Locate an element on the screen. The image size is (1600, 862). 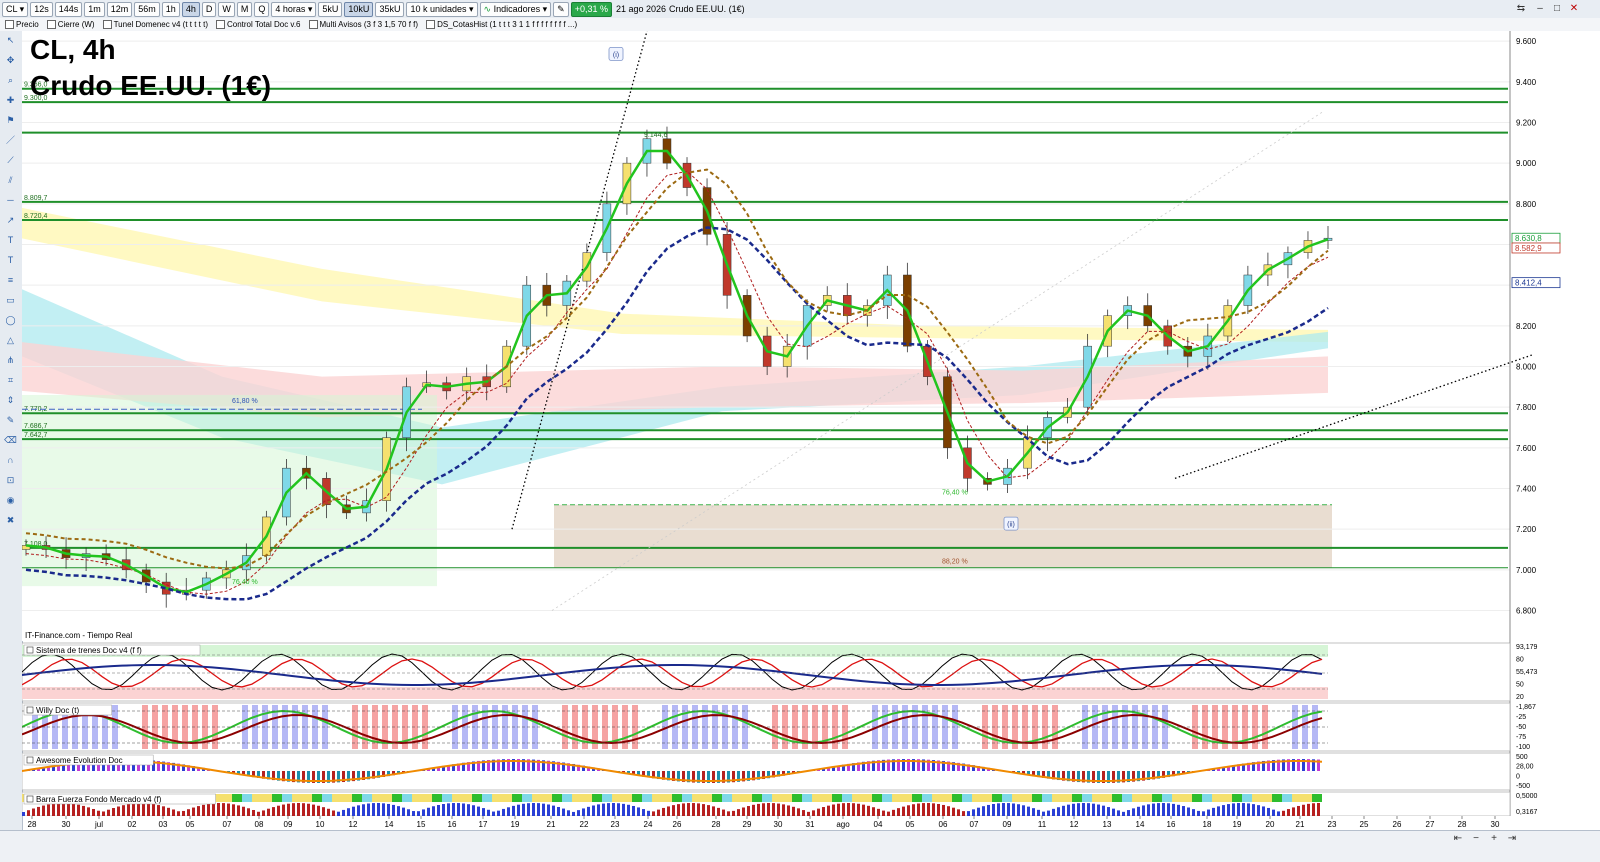
timeframe-button-W: W is located at coordinates (226, 9).